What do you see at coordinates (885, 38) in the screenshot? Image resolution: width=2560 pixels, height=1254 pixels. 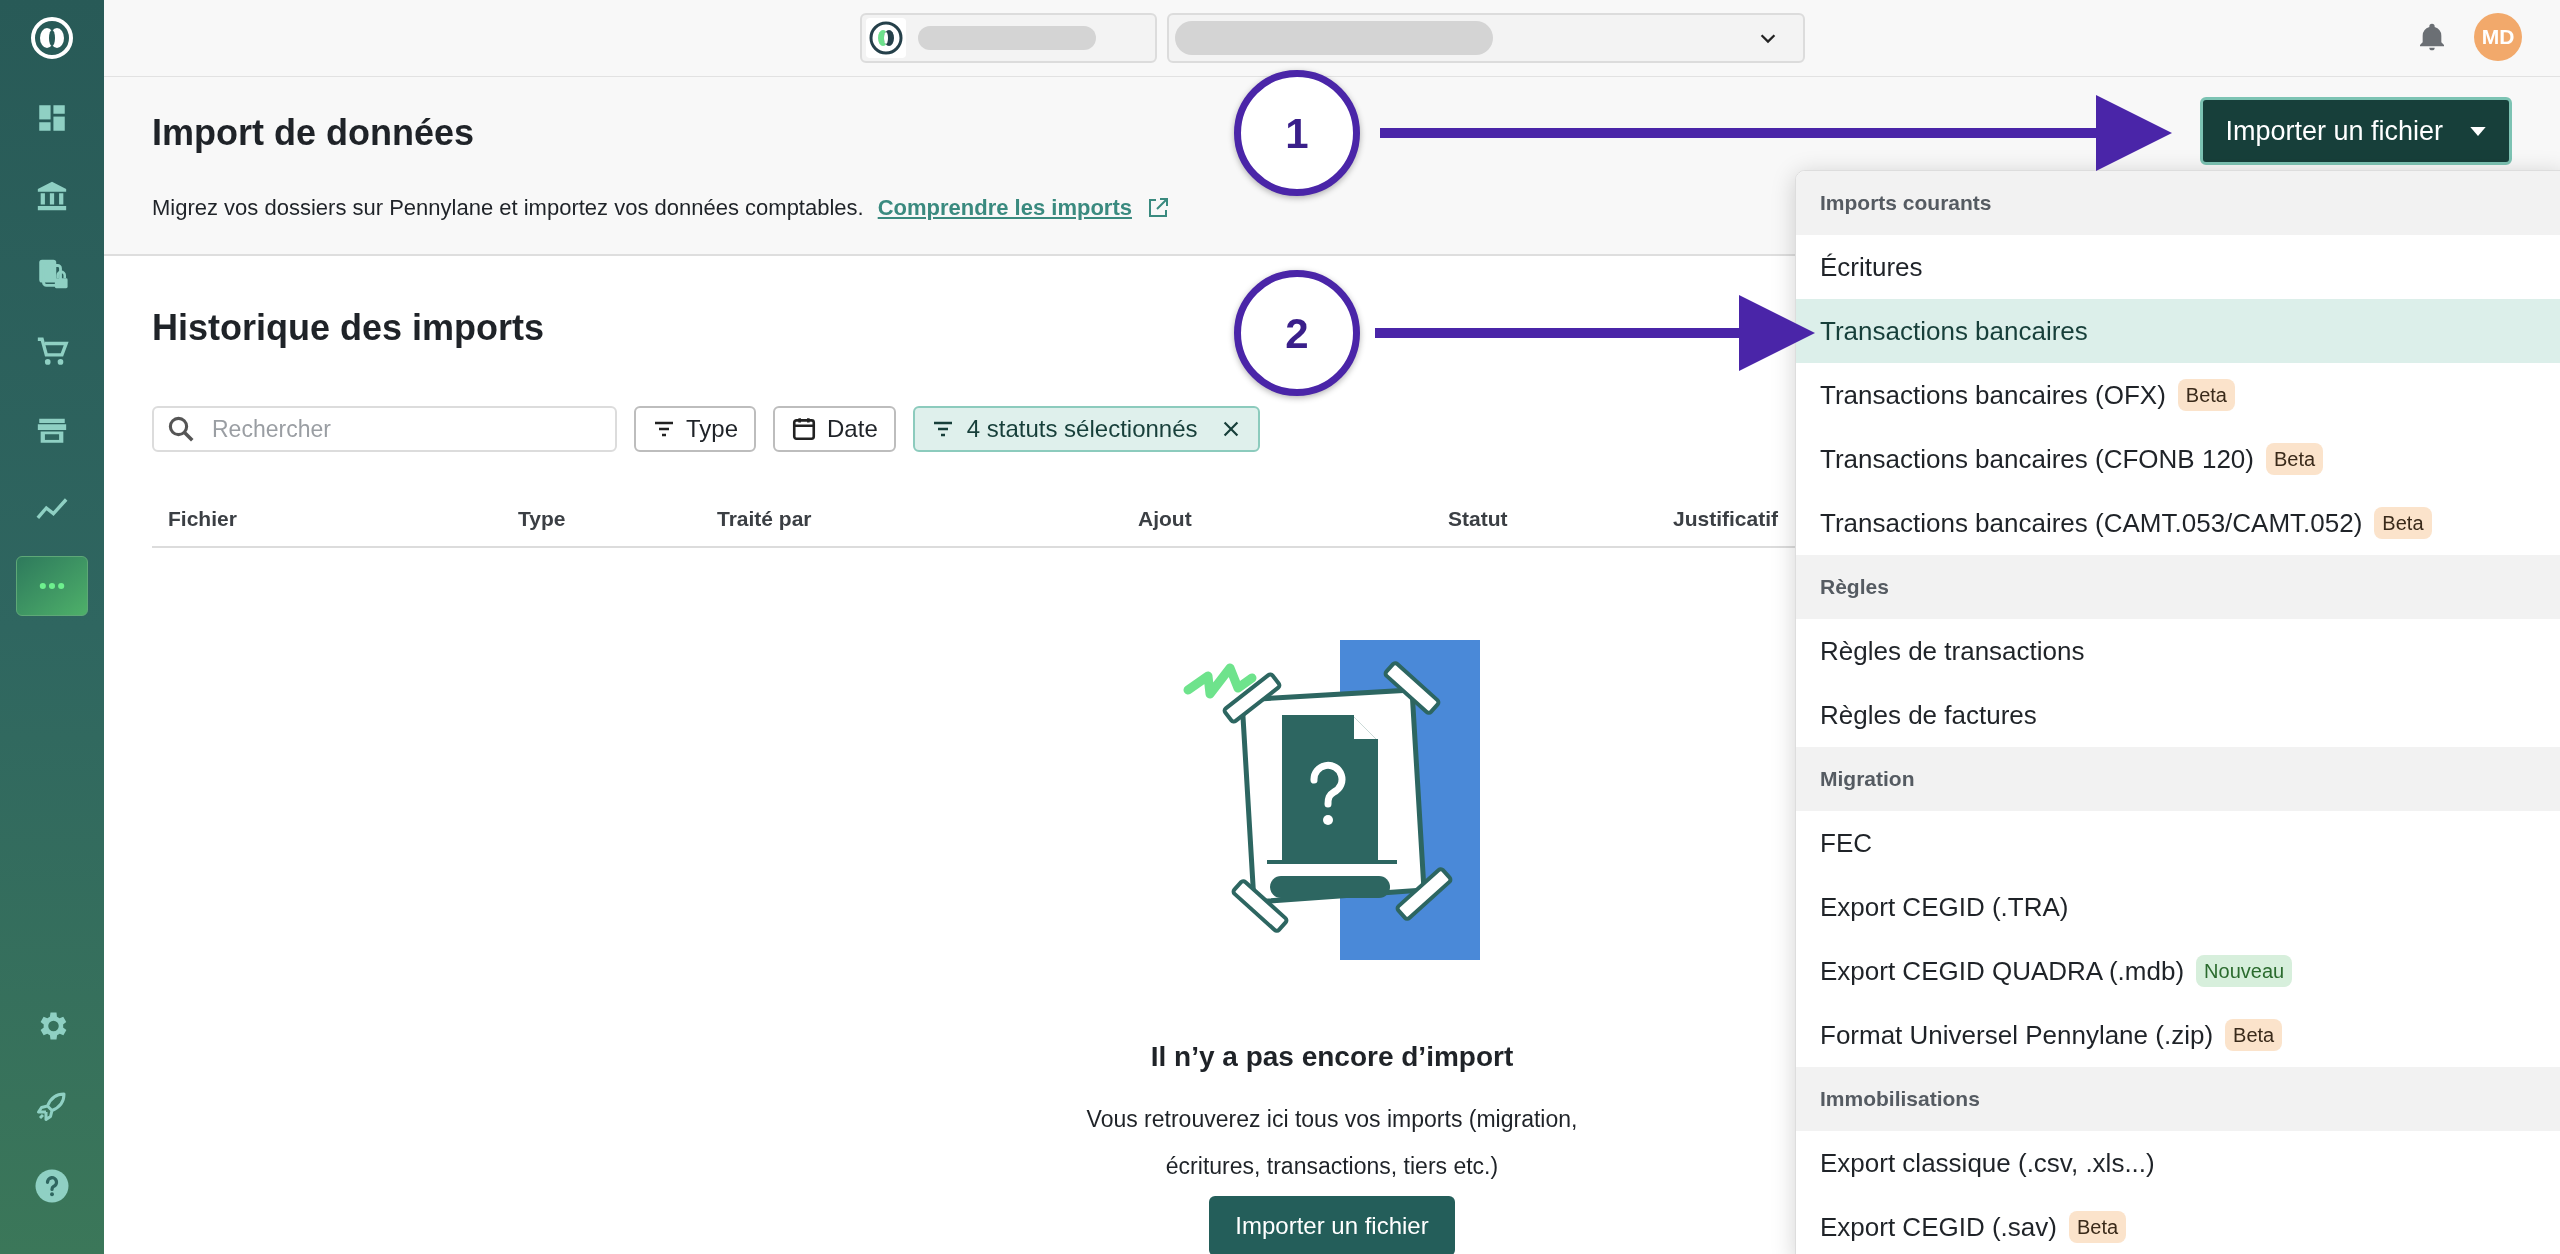 I see `company-logo-icon` at bounding box center [885, 38].